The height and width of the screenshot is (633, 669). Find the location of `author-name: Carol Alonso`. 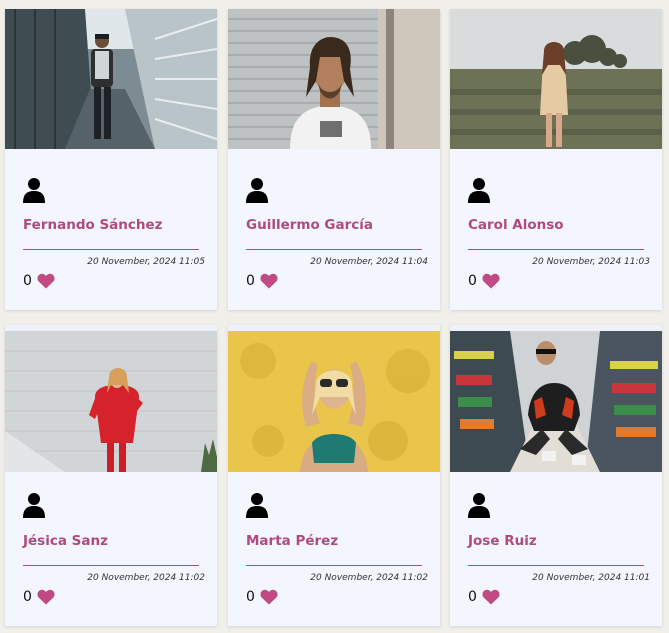

author-name: Carol Alonso is located at coordinates (557, 225).